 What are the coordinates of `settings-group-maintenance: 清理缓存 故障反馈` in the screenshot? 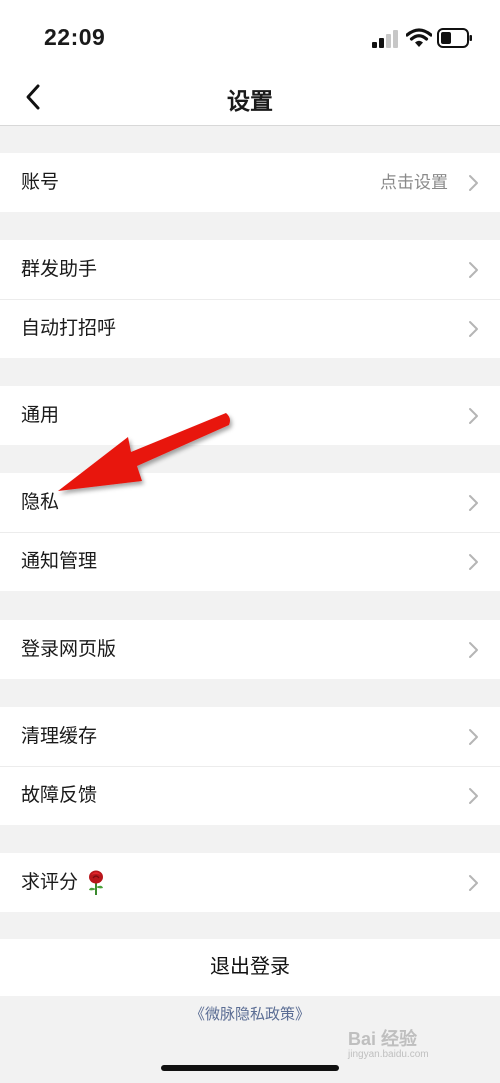 It's located at (250, 766).